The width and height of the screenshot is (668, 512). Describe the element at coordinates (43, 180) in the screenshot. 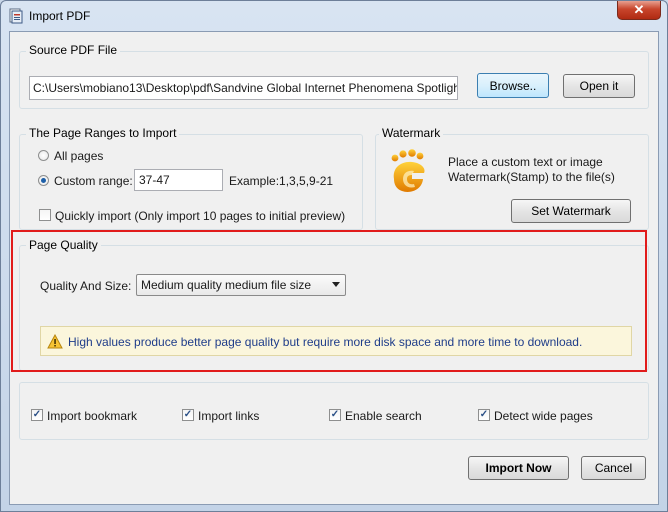

I see `custom-range-radio` at that location.